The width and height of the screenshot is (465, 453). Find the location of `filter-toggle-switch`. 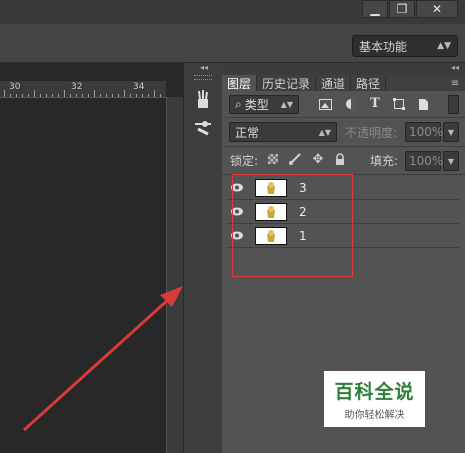

filter-toggle-switch is located at coordinates (453, 104).